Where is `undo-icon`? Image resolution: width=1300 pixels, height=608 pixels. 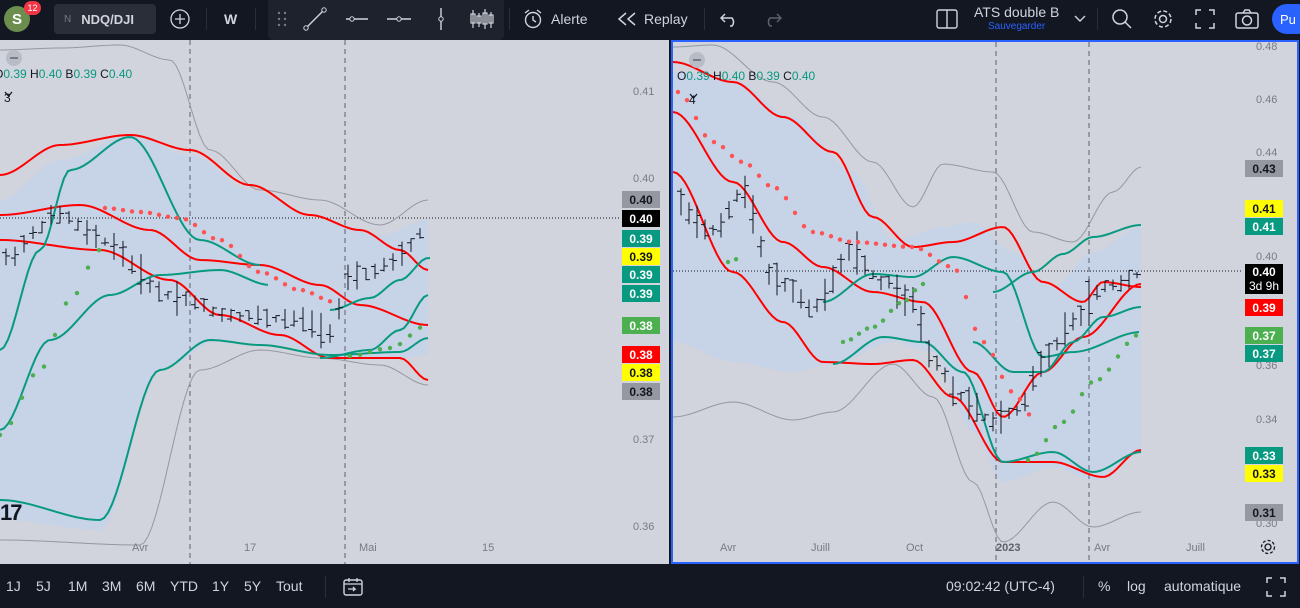 undo-icon is located at coordinates (730, 19).